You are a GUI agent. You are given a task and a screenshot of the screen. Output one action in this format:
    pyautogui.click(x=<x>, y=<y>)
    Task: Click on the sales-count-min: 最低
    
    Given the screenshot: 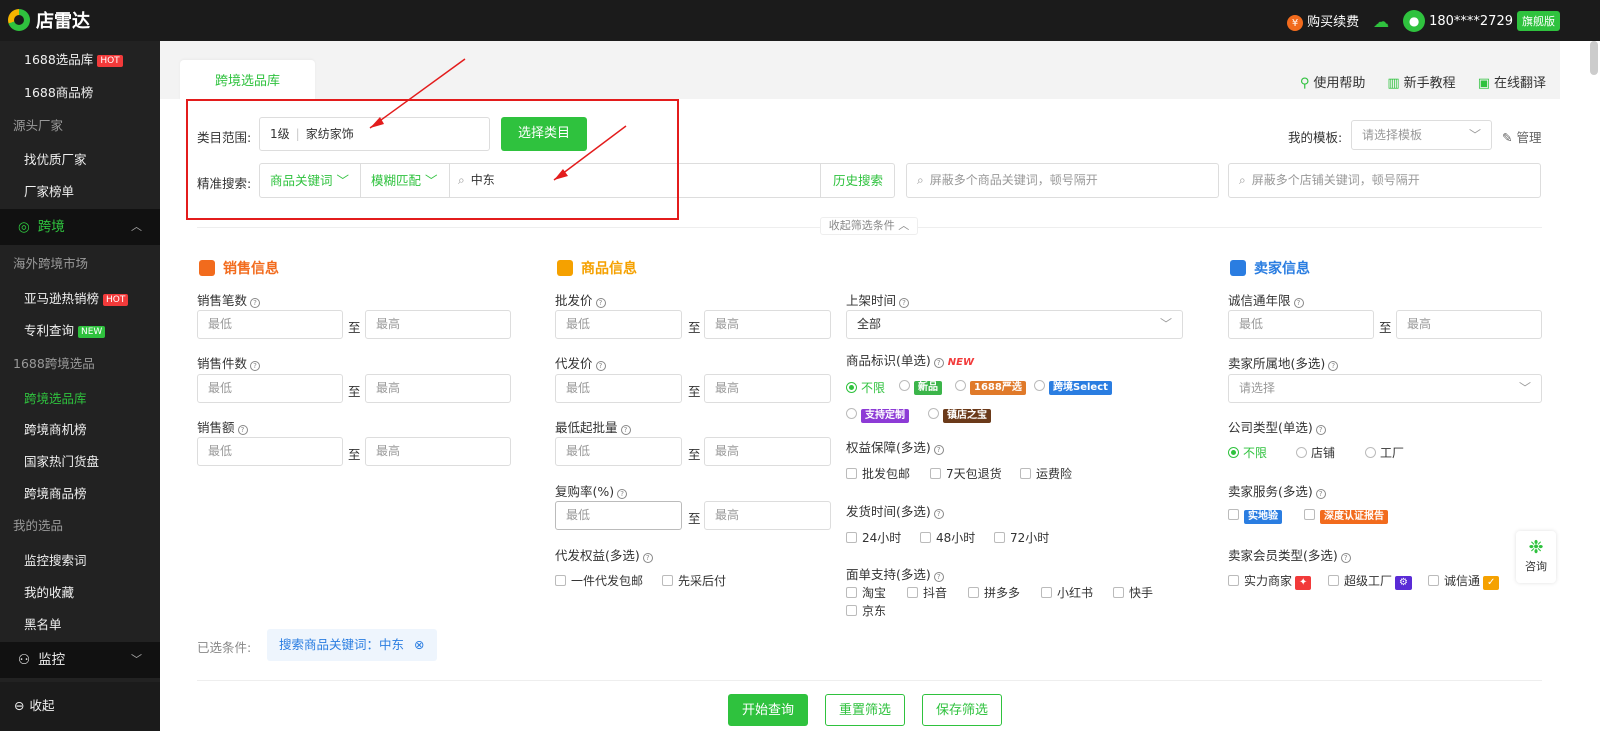 What is the action you would take?
    pyautogui.click(x=270, y=324)
    